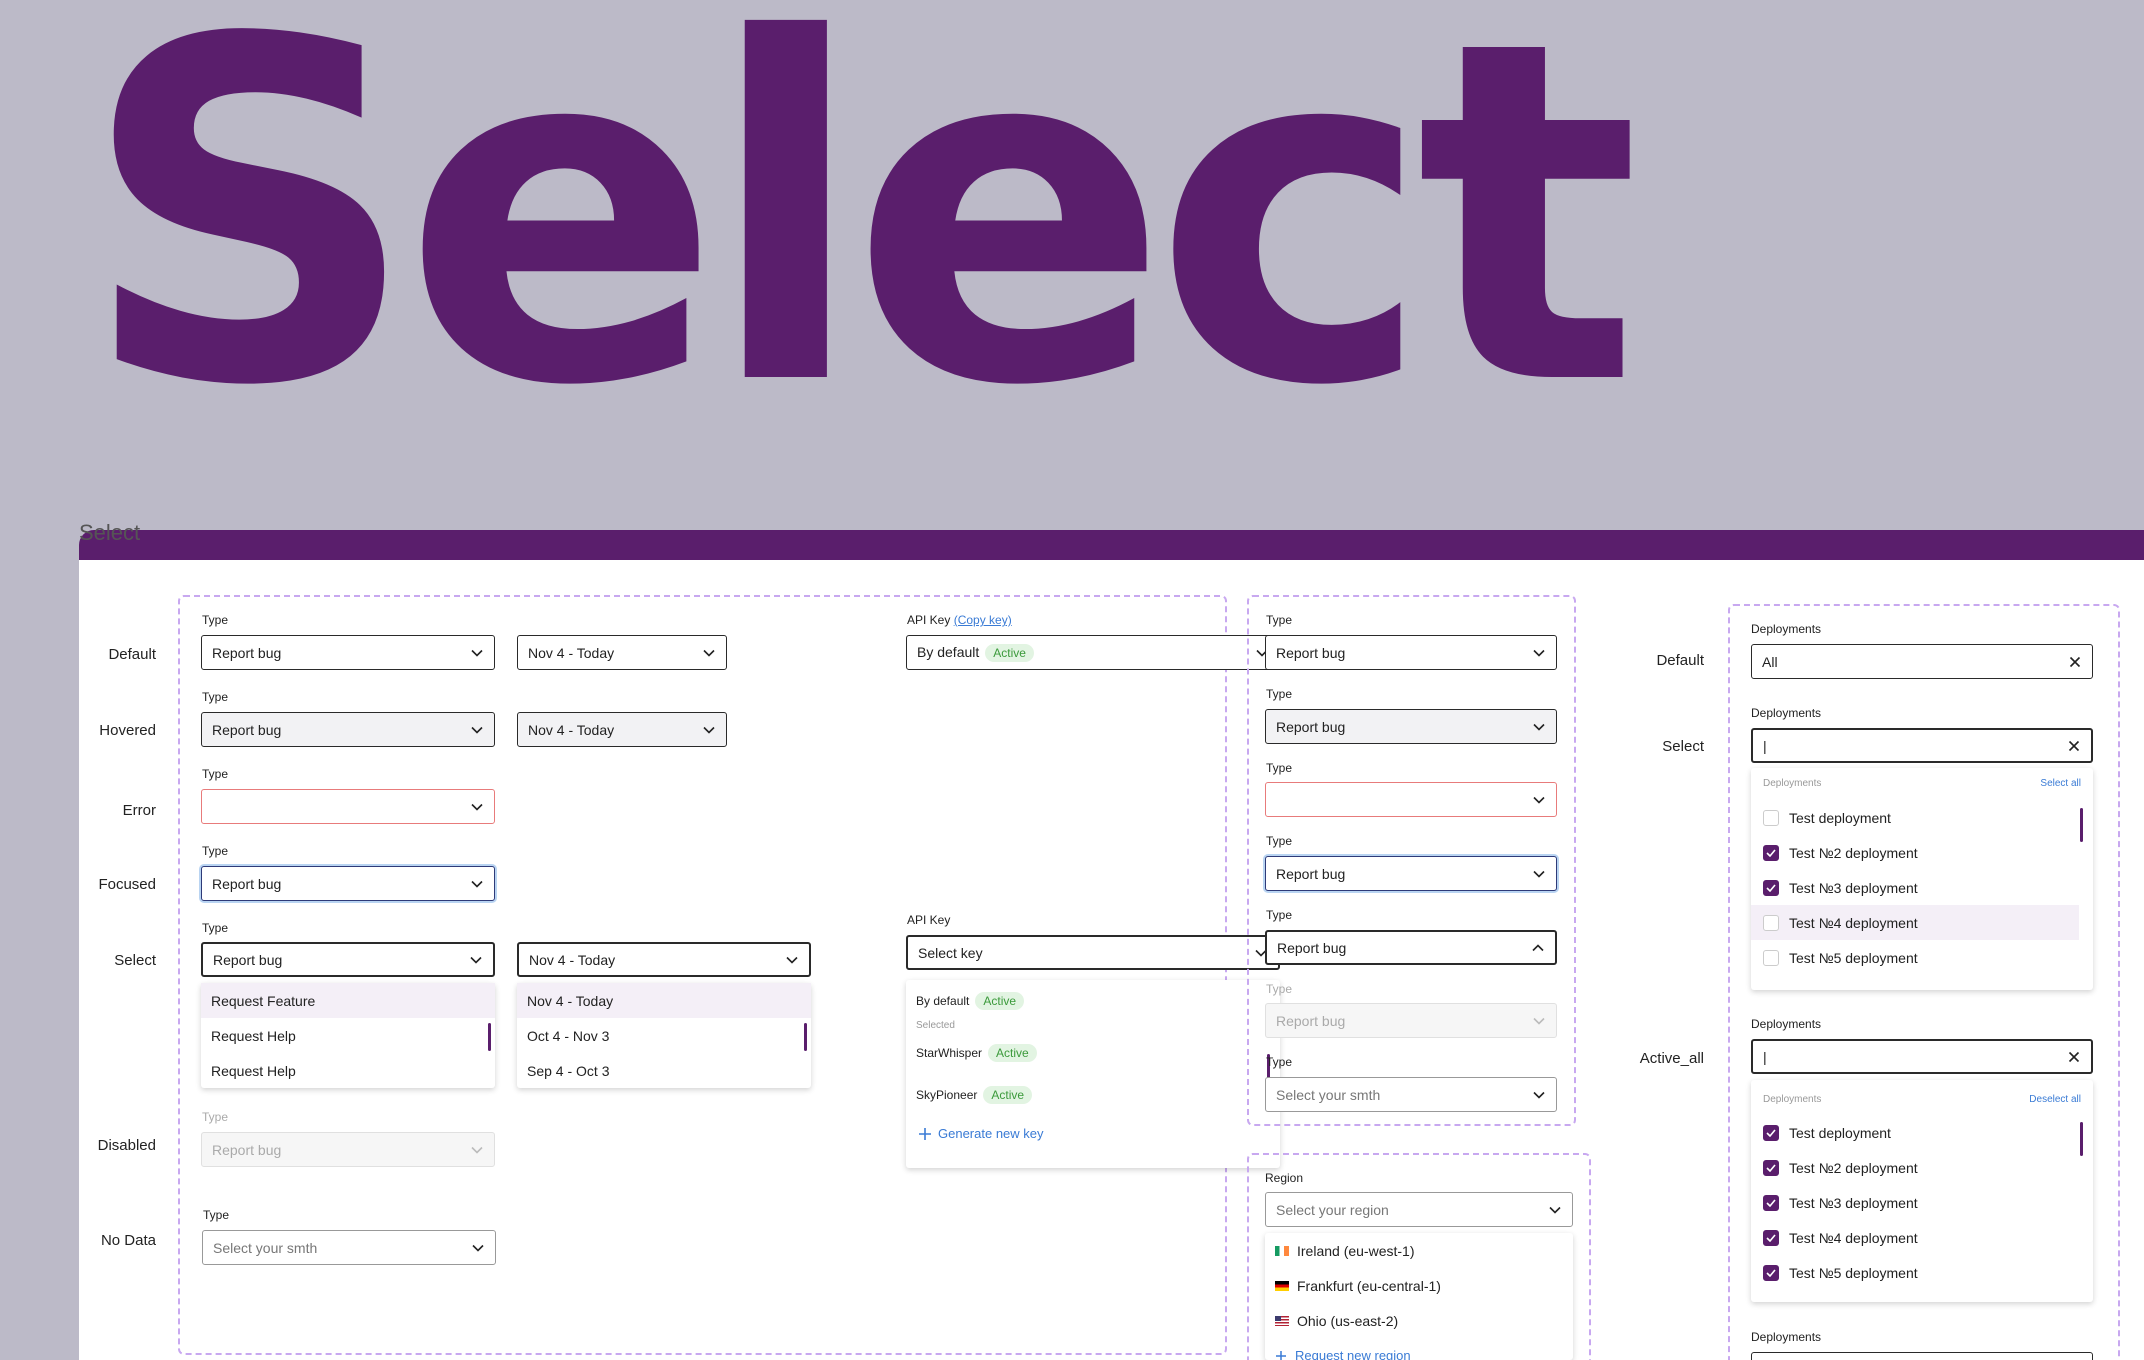 This screenshot has width=2144, height=1360. What do you see at coordinates (1348, 1320) in the screenshot?
I see `region-option-label: Ohio (us-east-2)` at bounding box center [1348, 1320].